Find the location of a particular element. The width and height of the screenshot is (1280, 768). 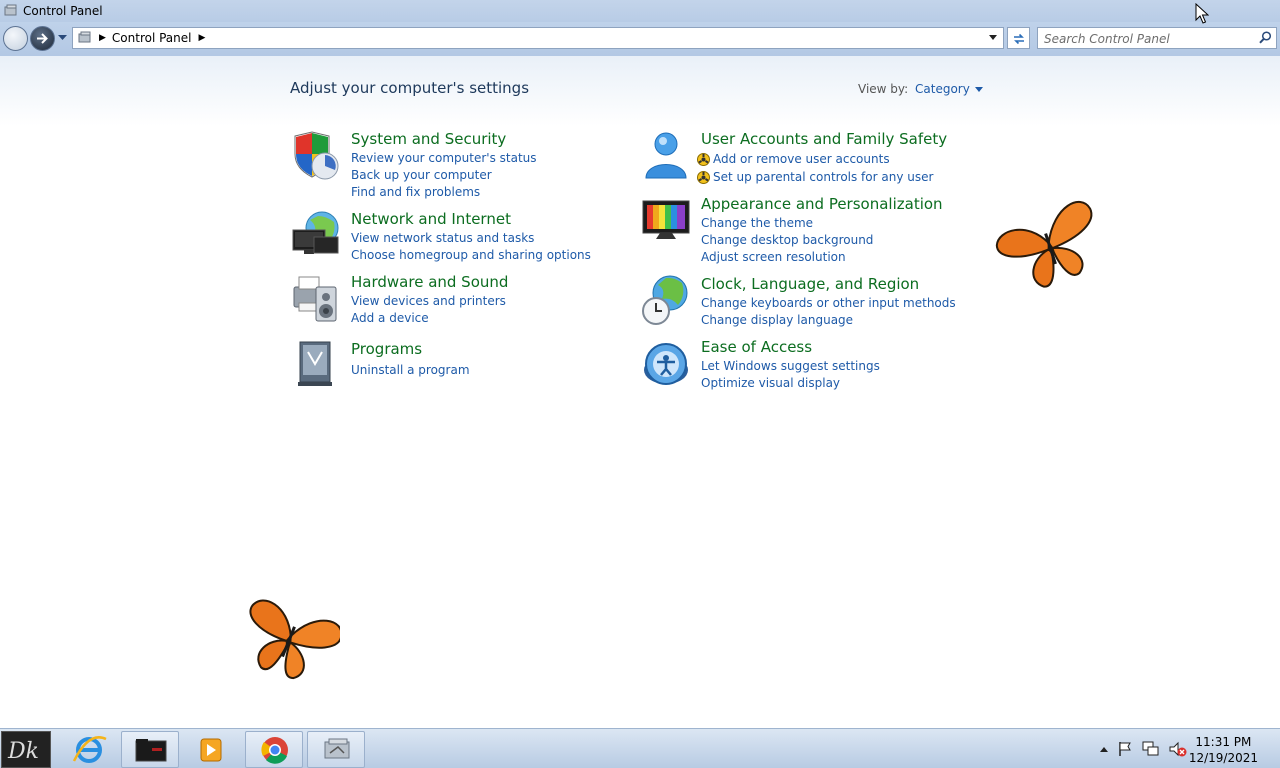

ease-of-access-icon is located at coordinates (666, 364).